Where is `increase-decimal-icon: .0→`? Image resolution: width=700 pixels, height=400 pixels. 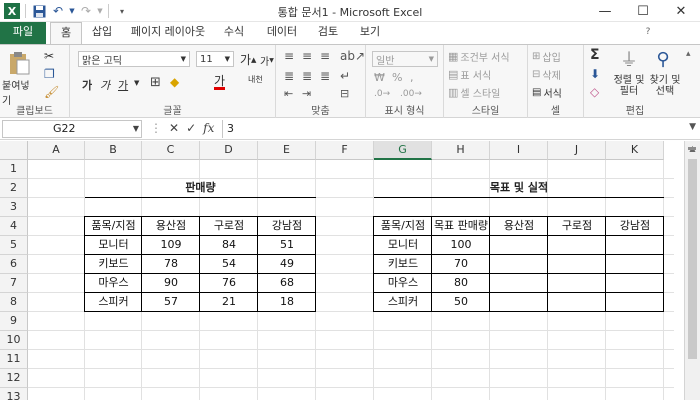
increase-decimal-icon: .0→ is located at coordinates (382, 94).